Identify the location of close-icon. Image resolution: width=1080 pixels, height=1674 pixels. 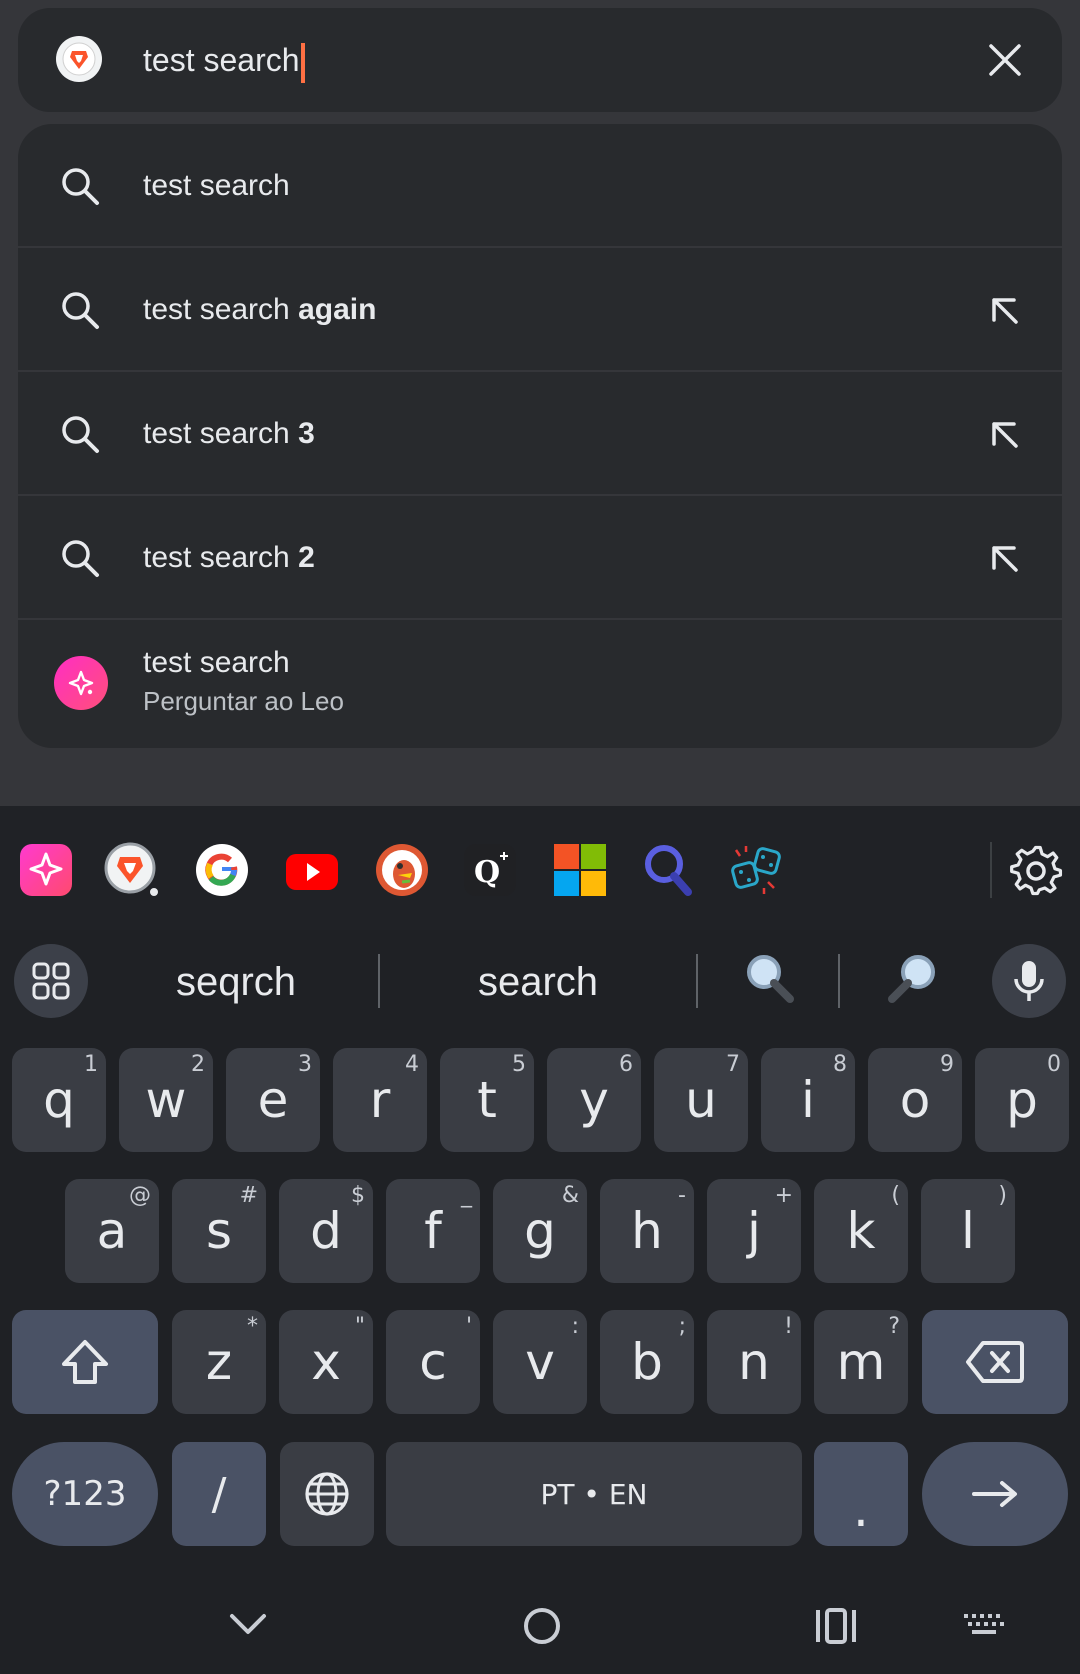
(1005, 60).